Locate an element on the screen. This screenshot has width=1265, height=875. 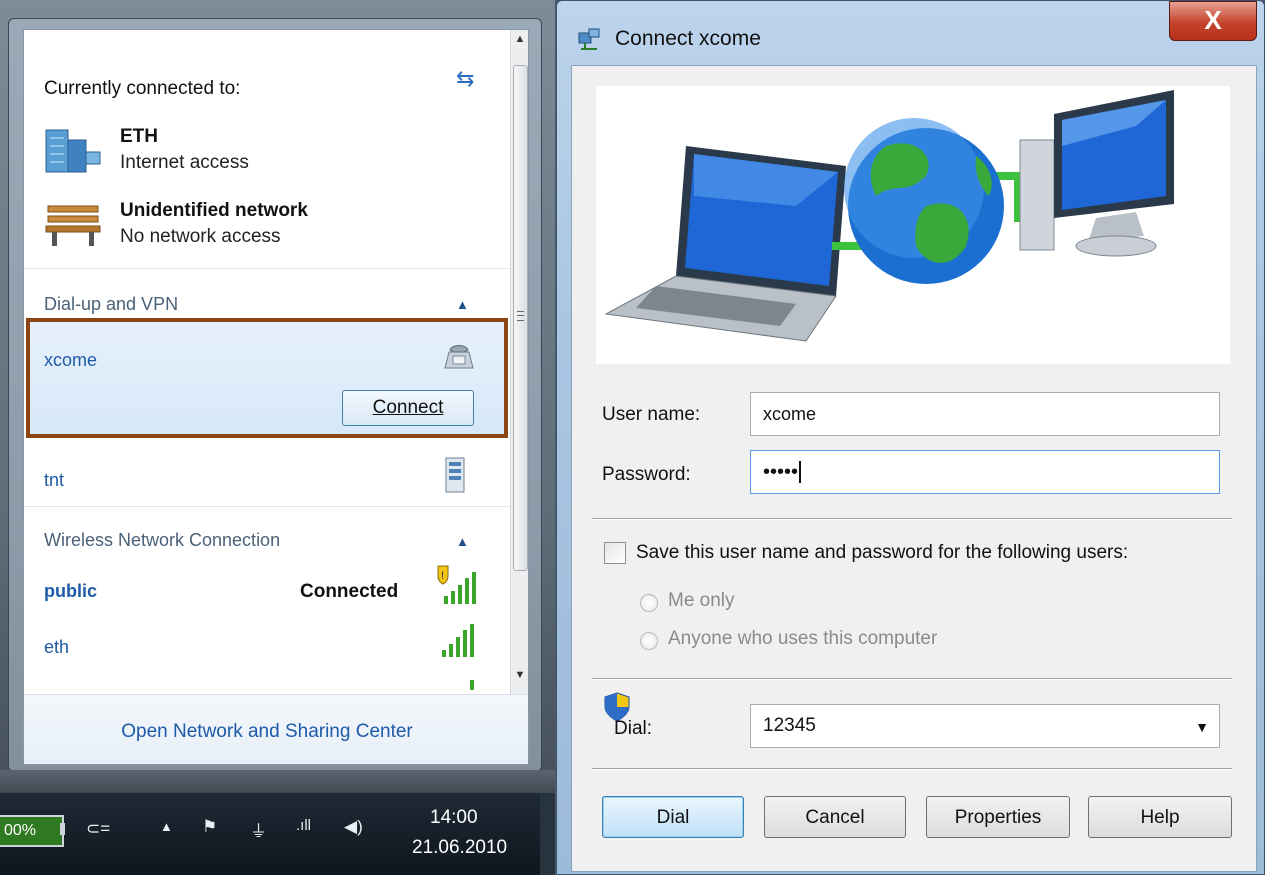
scroll-grip-icon is located at coordinates (520, 316).